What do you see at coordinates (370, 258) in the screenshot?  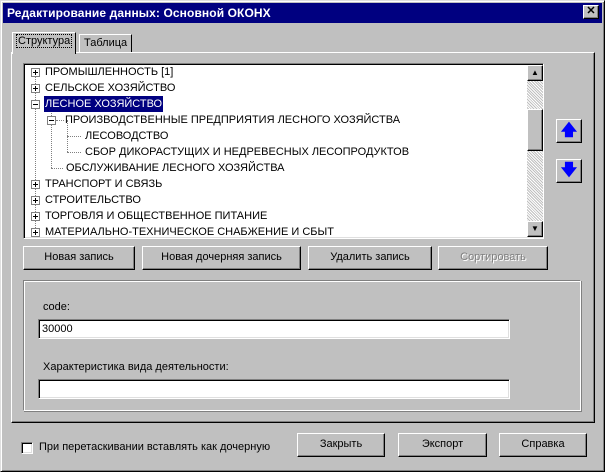 I see `delete-record-button: Удалить запись` at bounding box center [370, 258].